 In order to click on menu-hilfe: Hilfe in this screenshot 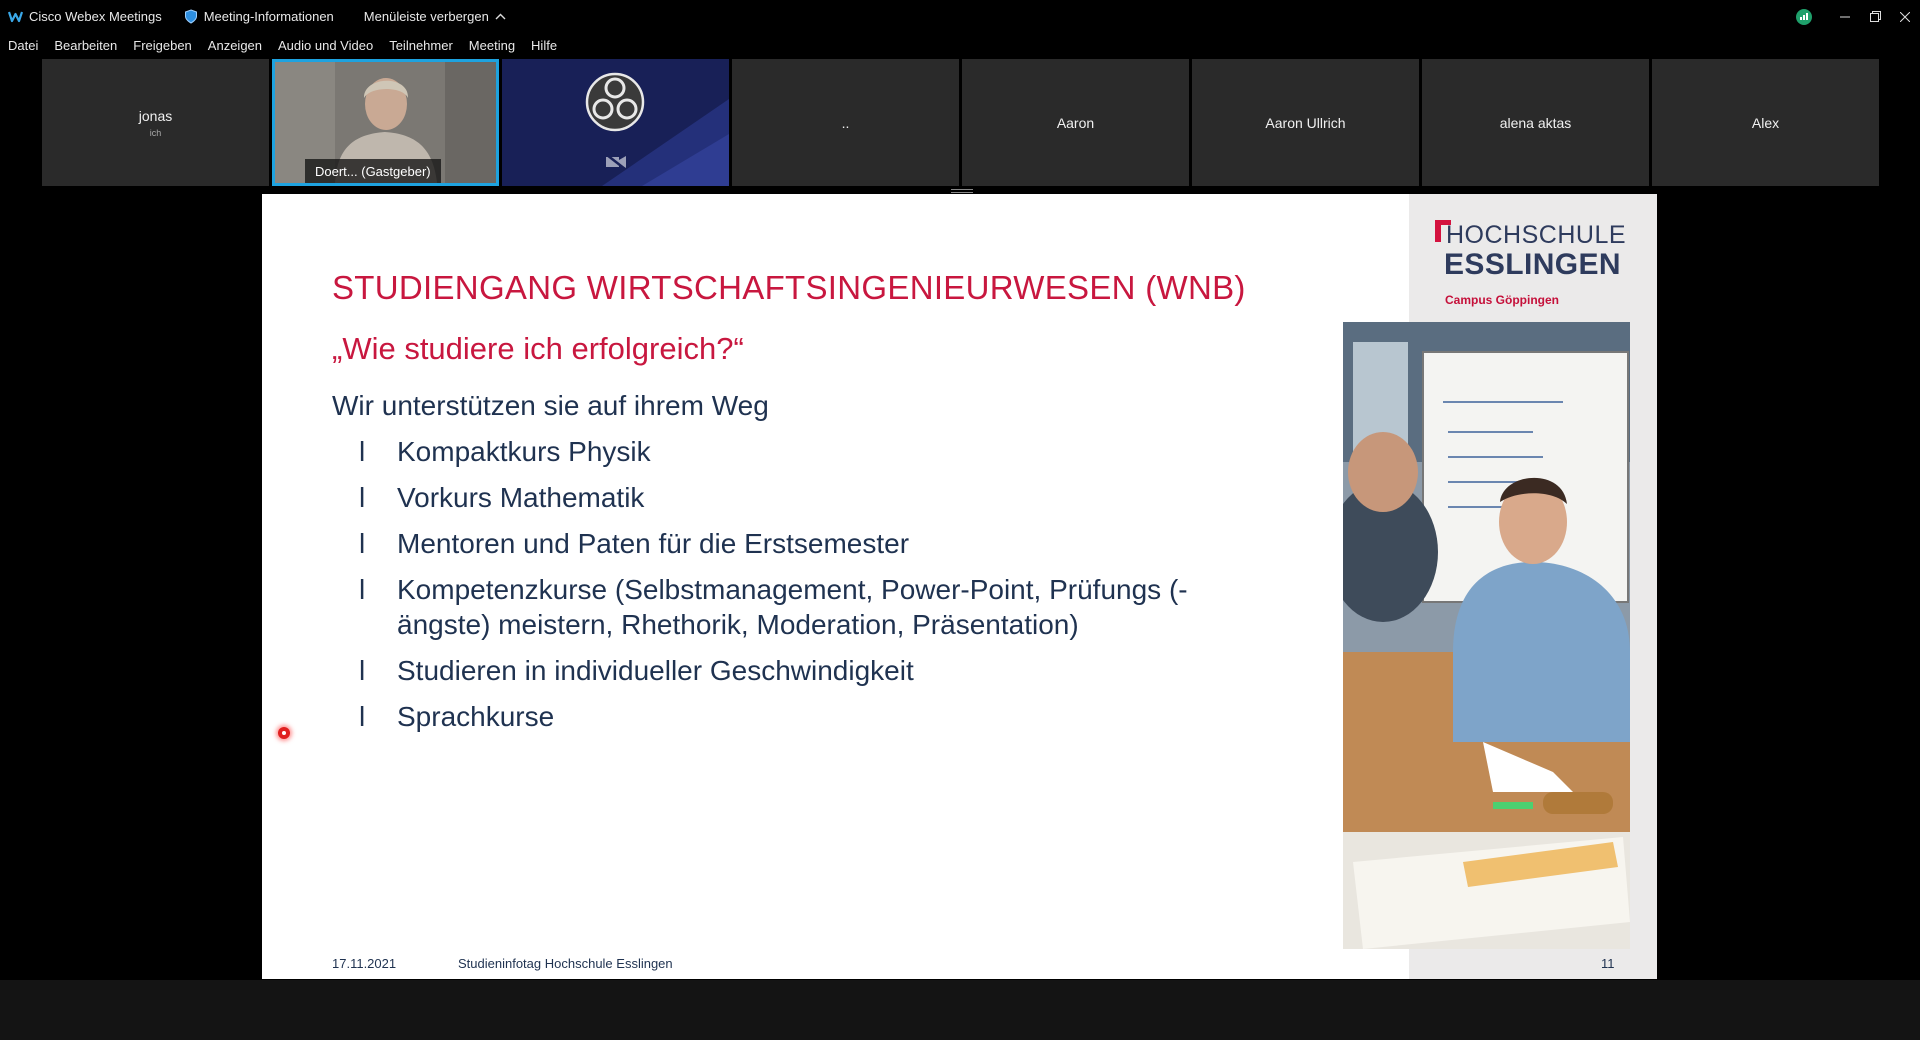, I will do `click(544, 45)`.